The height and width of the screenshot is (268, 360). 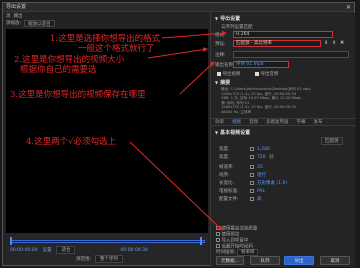 I want to click on arrow-to-checkboxes, so click(x=176, y=186).